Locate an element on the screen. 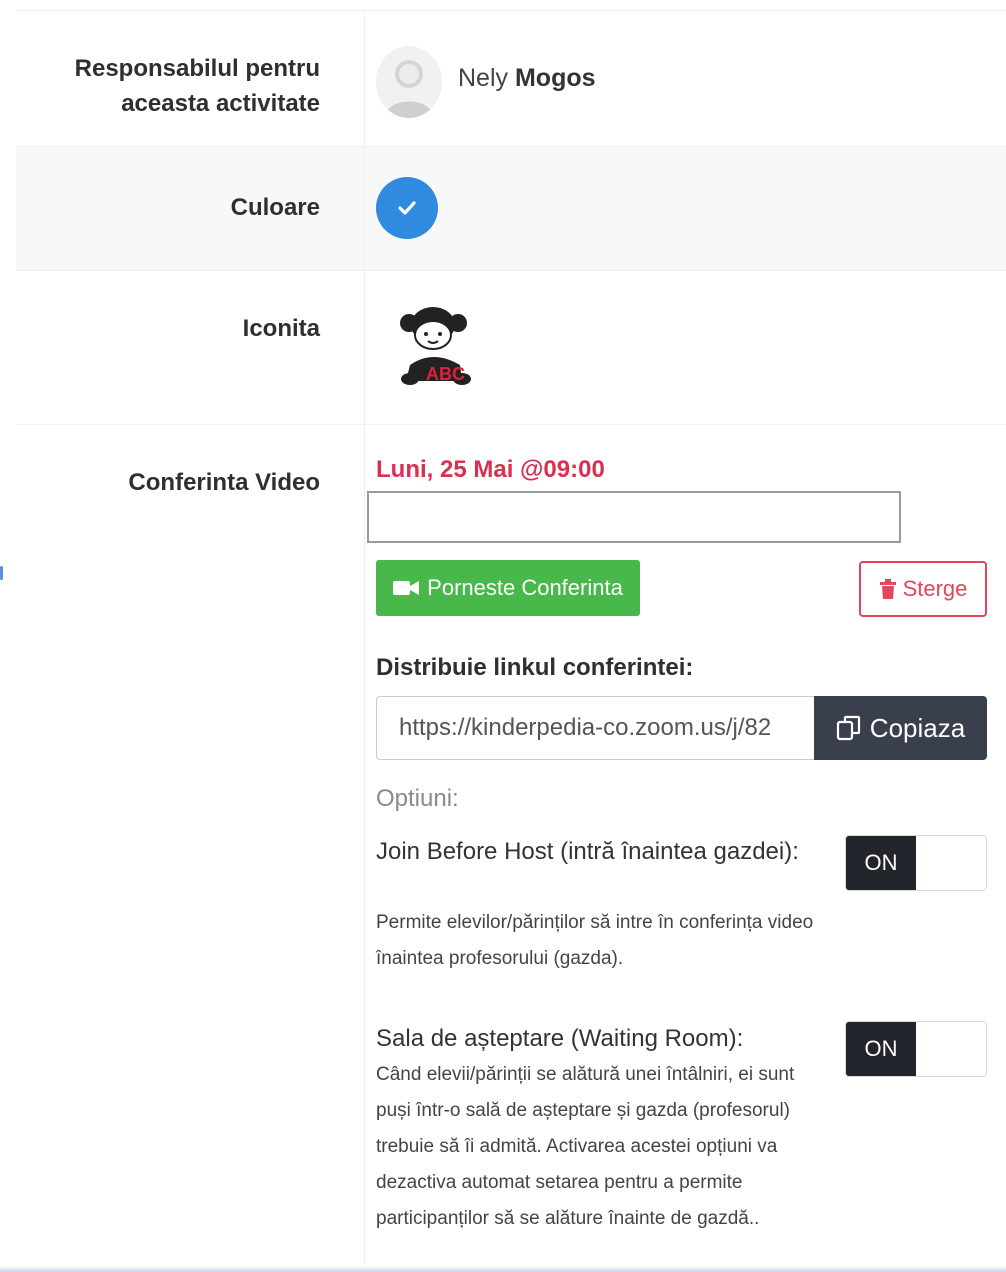  toggle-join-before-host: ON is located at coordinates (916, 863).